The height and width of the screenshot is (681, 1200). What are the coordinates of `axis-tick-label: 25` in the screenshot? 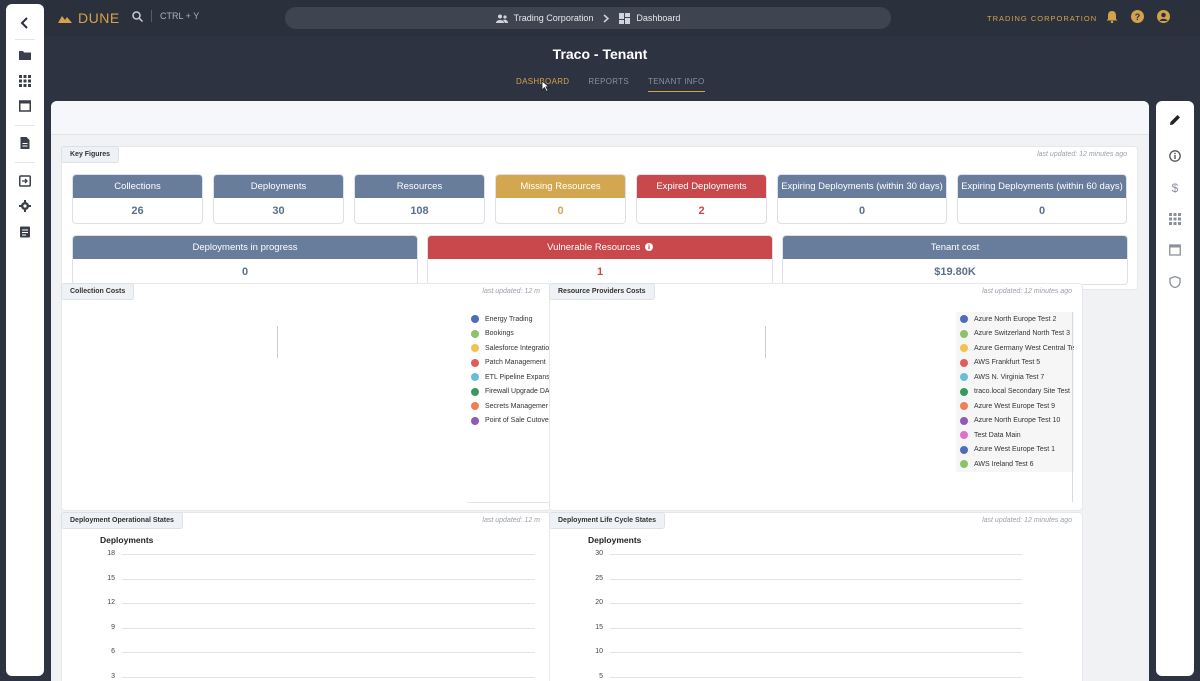 It's located at (599, 578).